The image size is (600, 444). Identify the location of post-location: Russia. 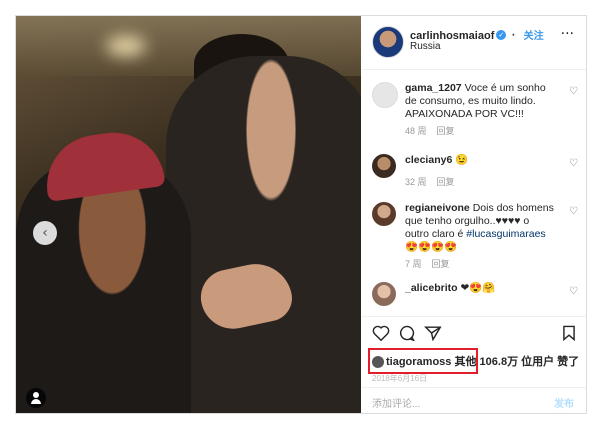
(425, 46).